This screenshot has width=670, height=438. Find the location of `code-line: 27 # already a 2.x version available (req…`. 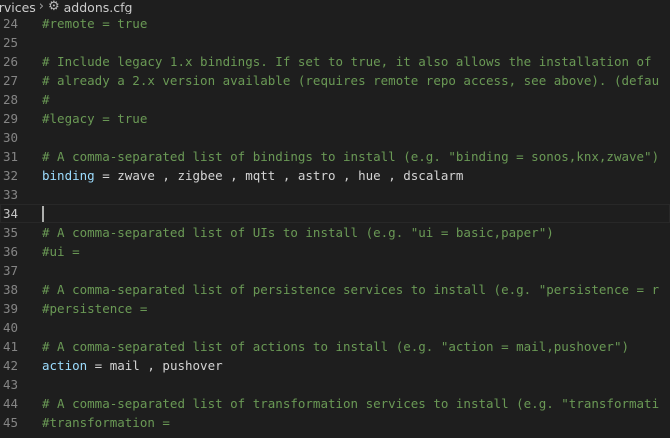

code-line: 27 # already a 2.x version available (req… is located at coordinates (335, 80).